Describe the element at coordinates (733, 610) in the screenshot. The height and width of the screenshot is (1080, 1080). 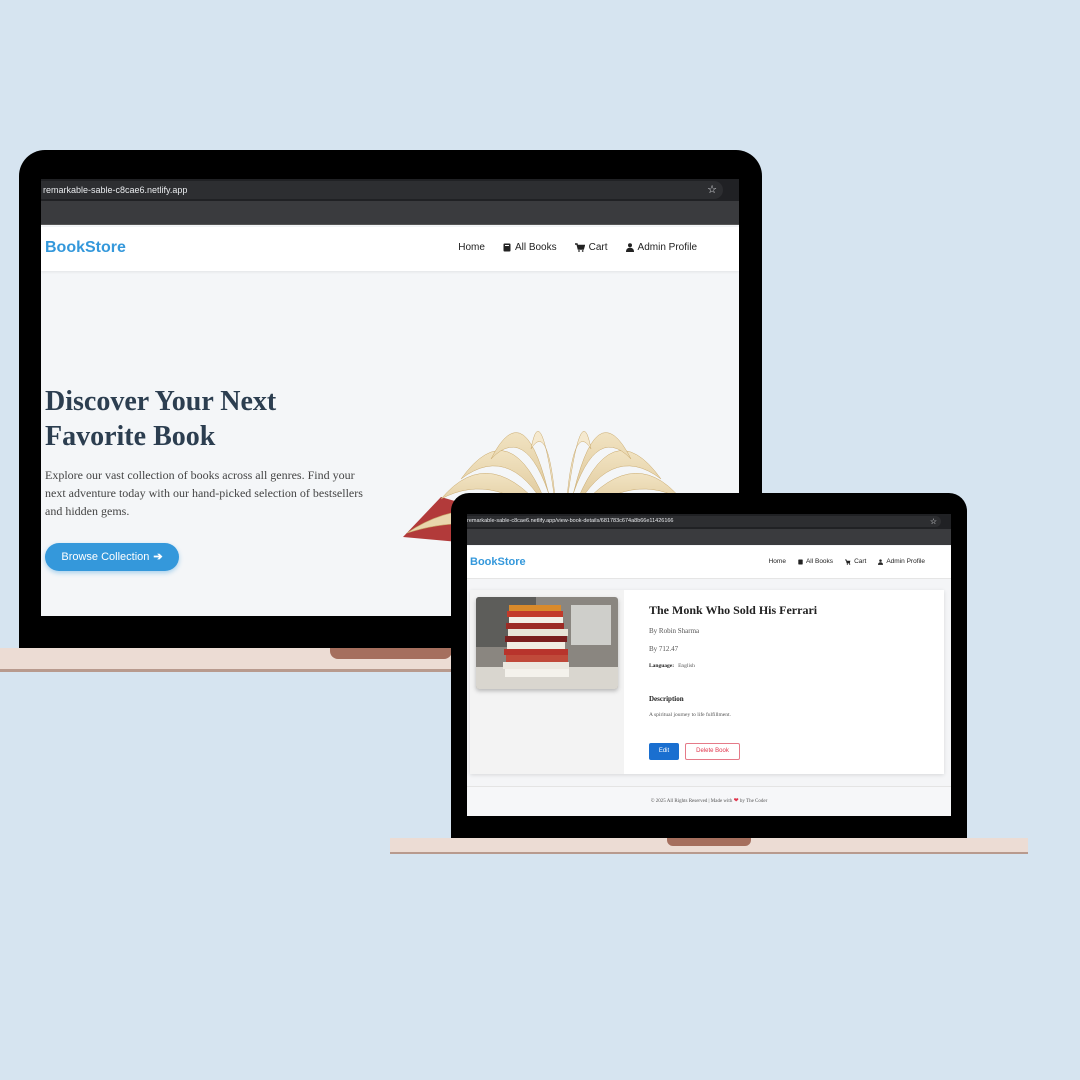
I see `book-title: The Monk Who Sold His Ferrari` at that location.